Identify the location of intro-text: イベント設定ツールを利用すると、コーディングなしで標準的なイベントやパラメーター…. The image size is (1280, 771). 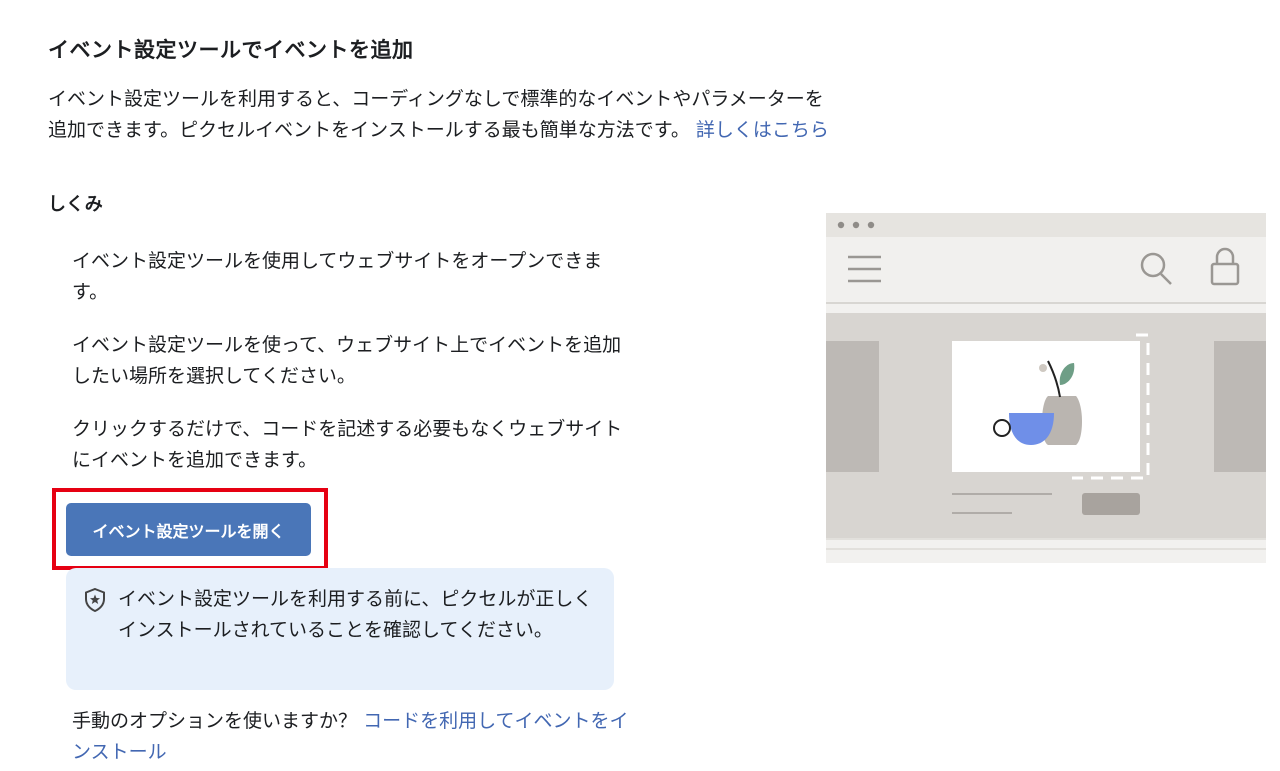
(478, 115).